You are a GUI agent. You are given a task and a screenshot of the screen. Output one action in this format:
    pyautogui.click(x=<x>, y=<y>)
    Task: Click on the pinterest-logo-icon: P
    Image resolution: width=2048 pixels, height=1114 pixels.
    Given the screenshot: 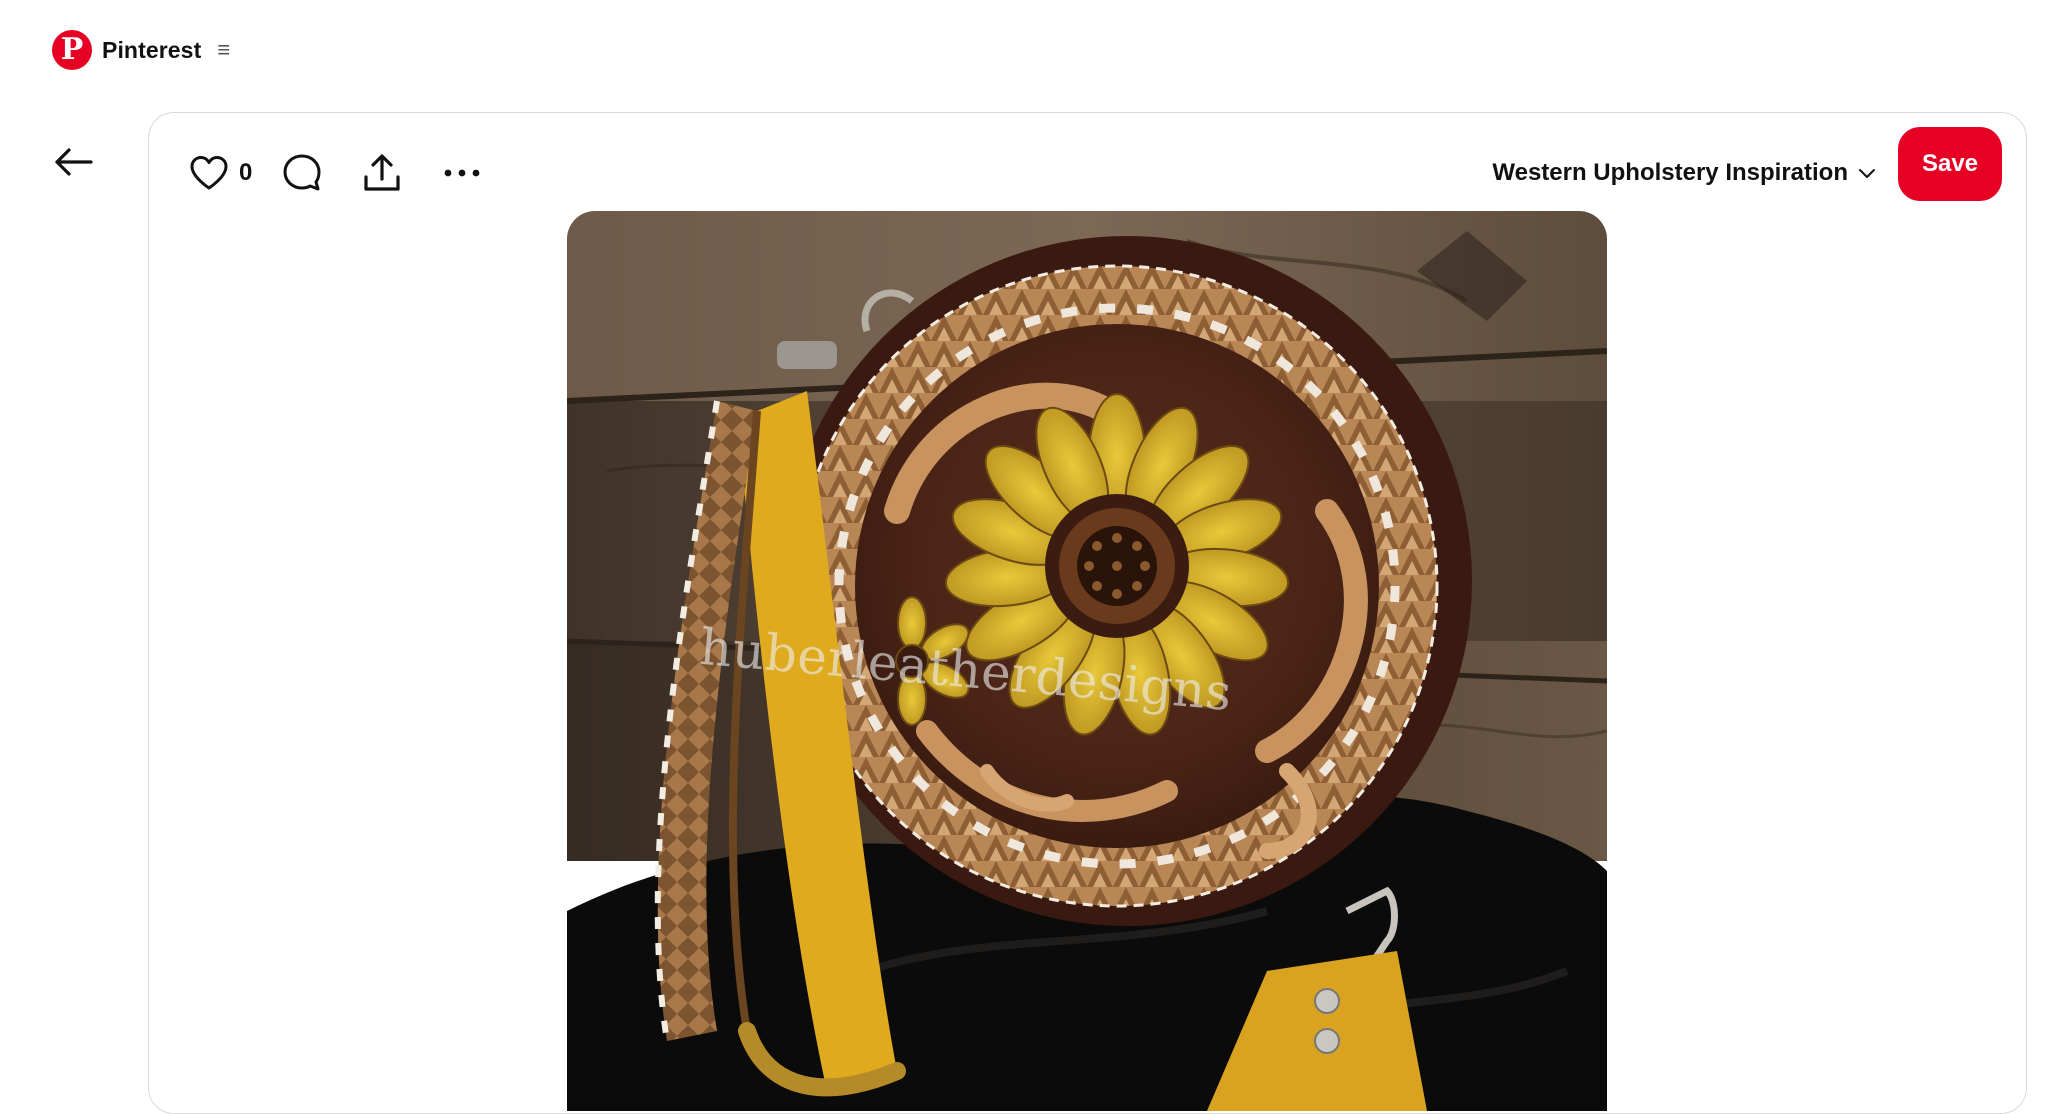 What is the action you would take?
    pyautogui.click(x=72, y=50)
    